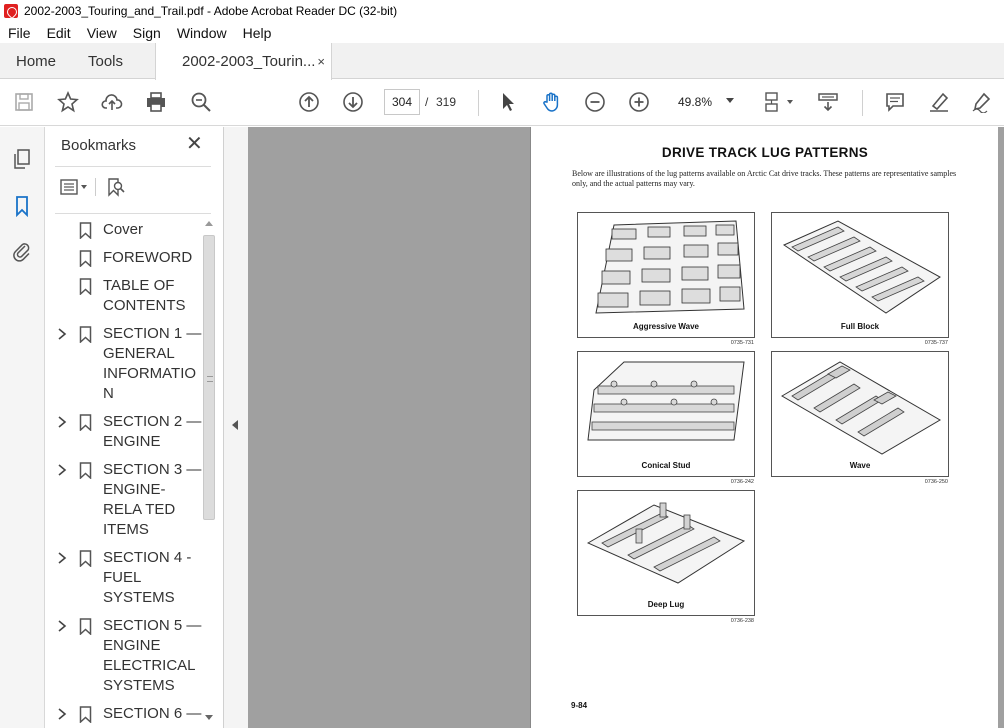 The height and width of the screenshot is (728, 1004). Describe the element at coordinates (257, 33) in the screenshot. I see `menu-help: Help` at that location.